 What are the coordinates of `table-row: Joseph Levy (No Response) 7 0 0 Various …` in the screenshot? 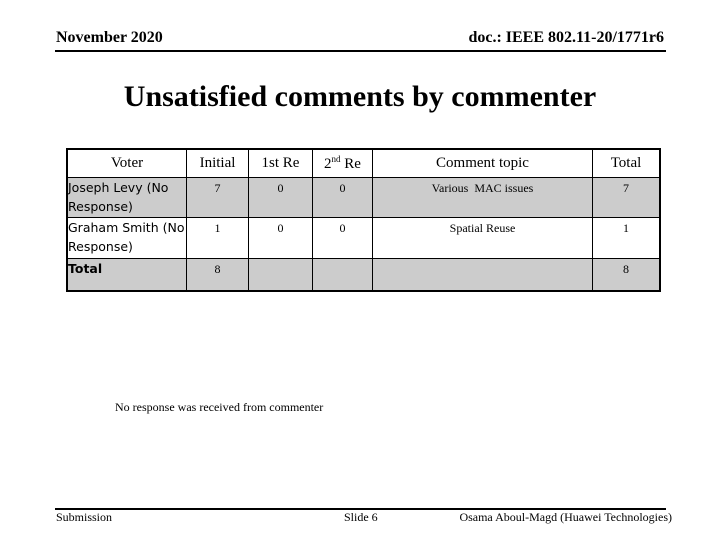 It's located at (363, 197).